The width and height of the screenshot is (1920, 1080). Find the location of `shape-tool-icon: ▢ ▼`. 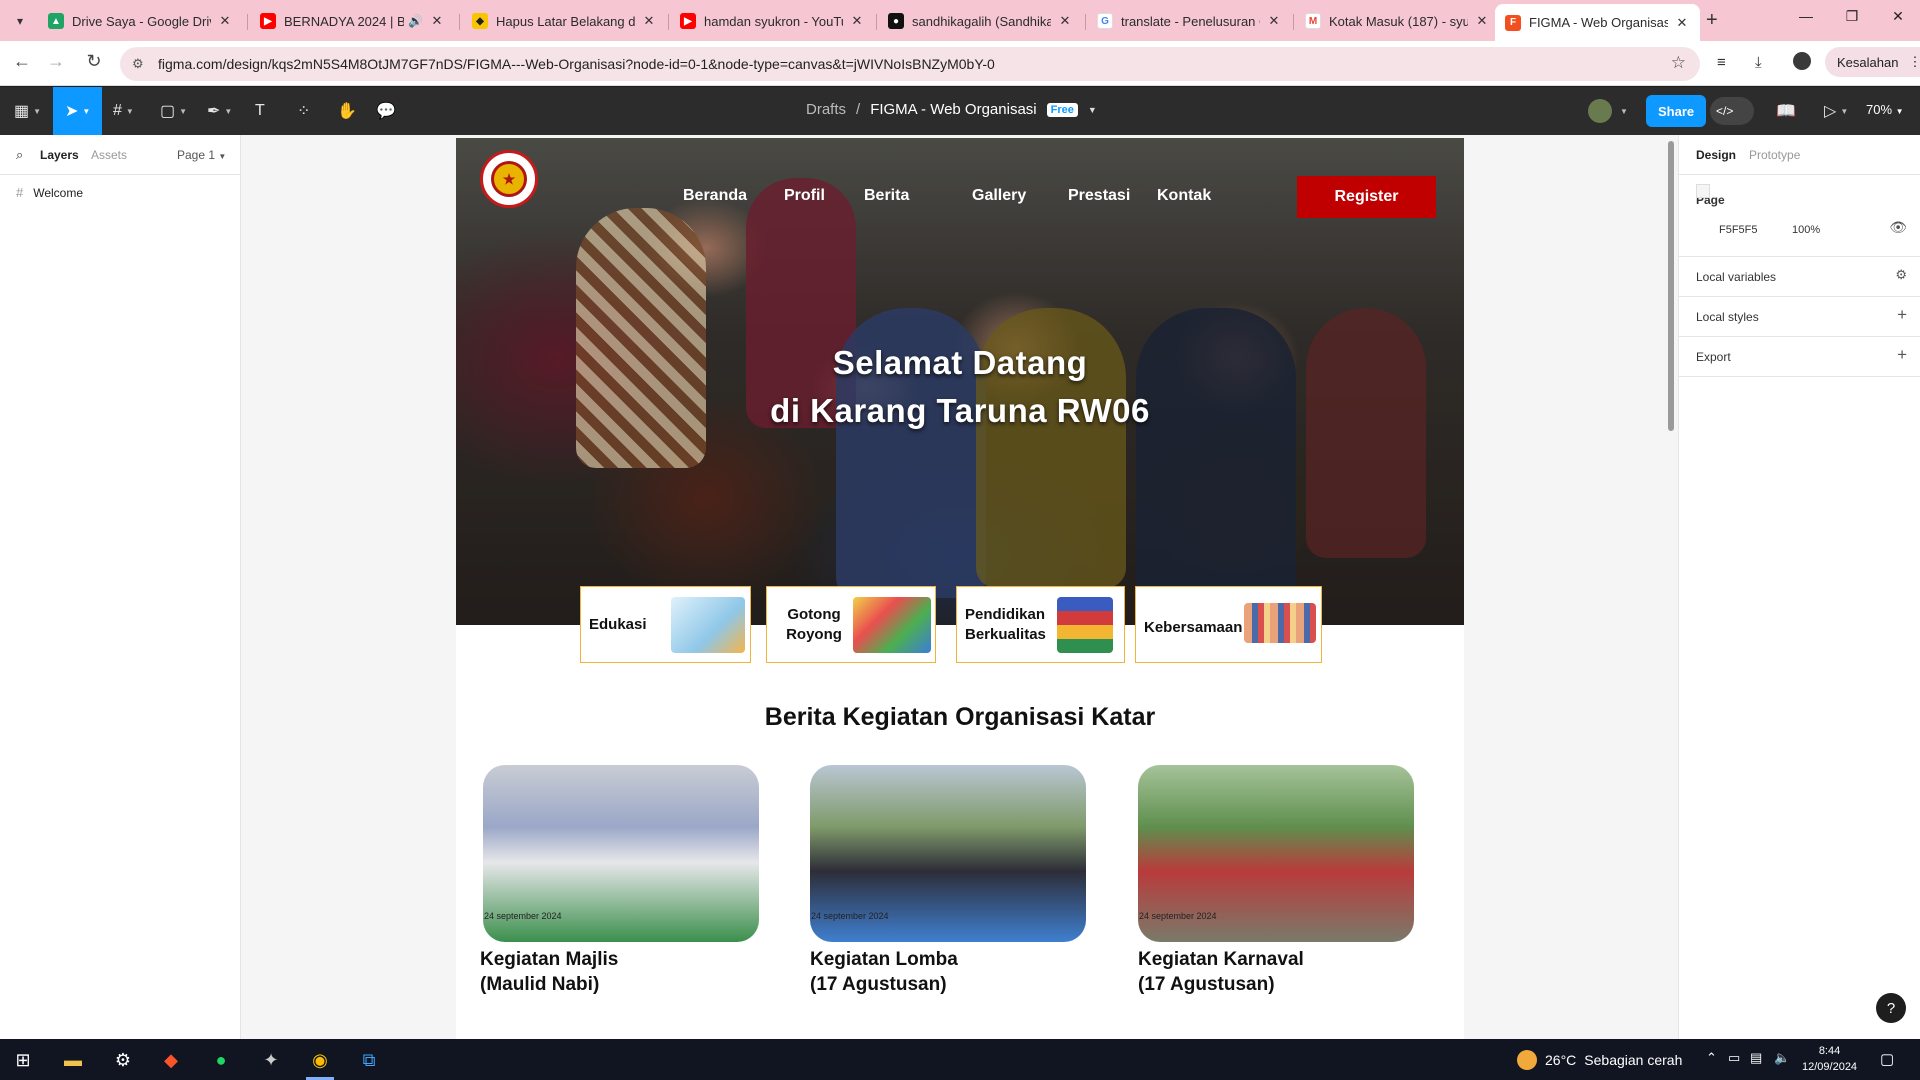

shape-tool-icon: ▢ ▼ is located at coordinates (173, 111).